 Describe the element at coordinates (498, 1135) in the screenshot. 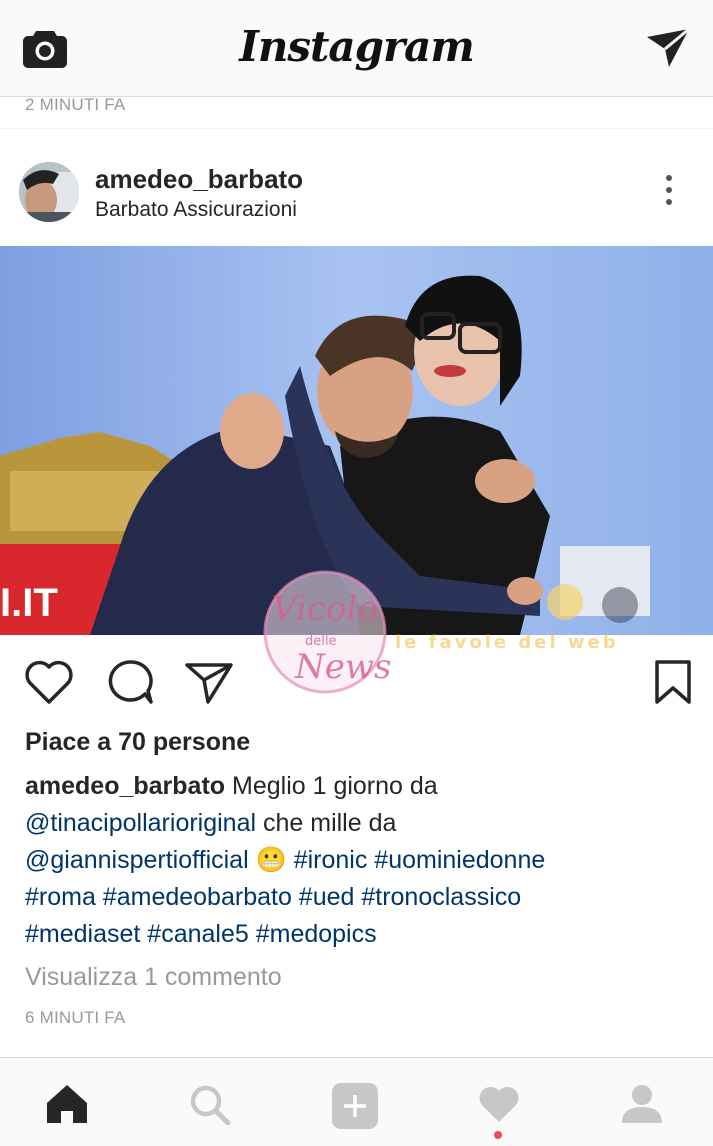

I see `activity-notification-dot` at that location.